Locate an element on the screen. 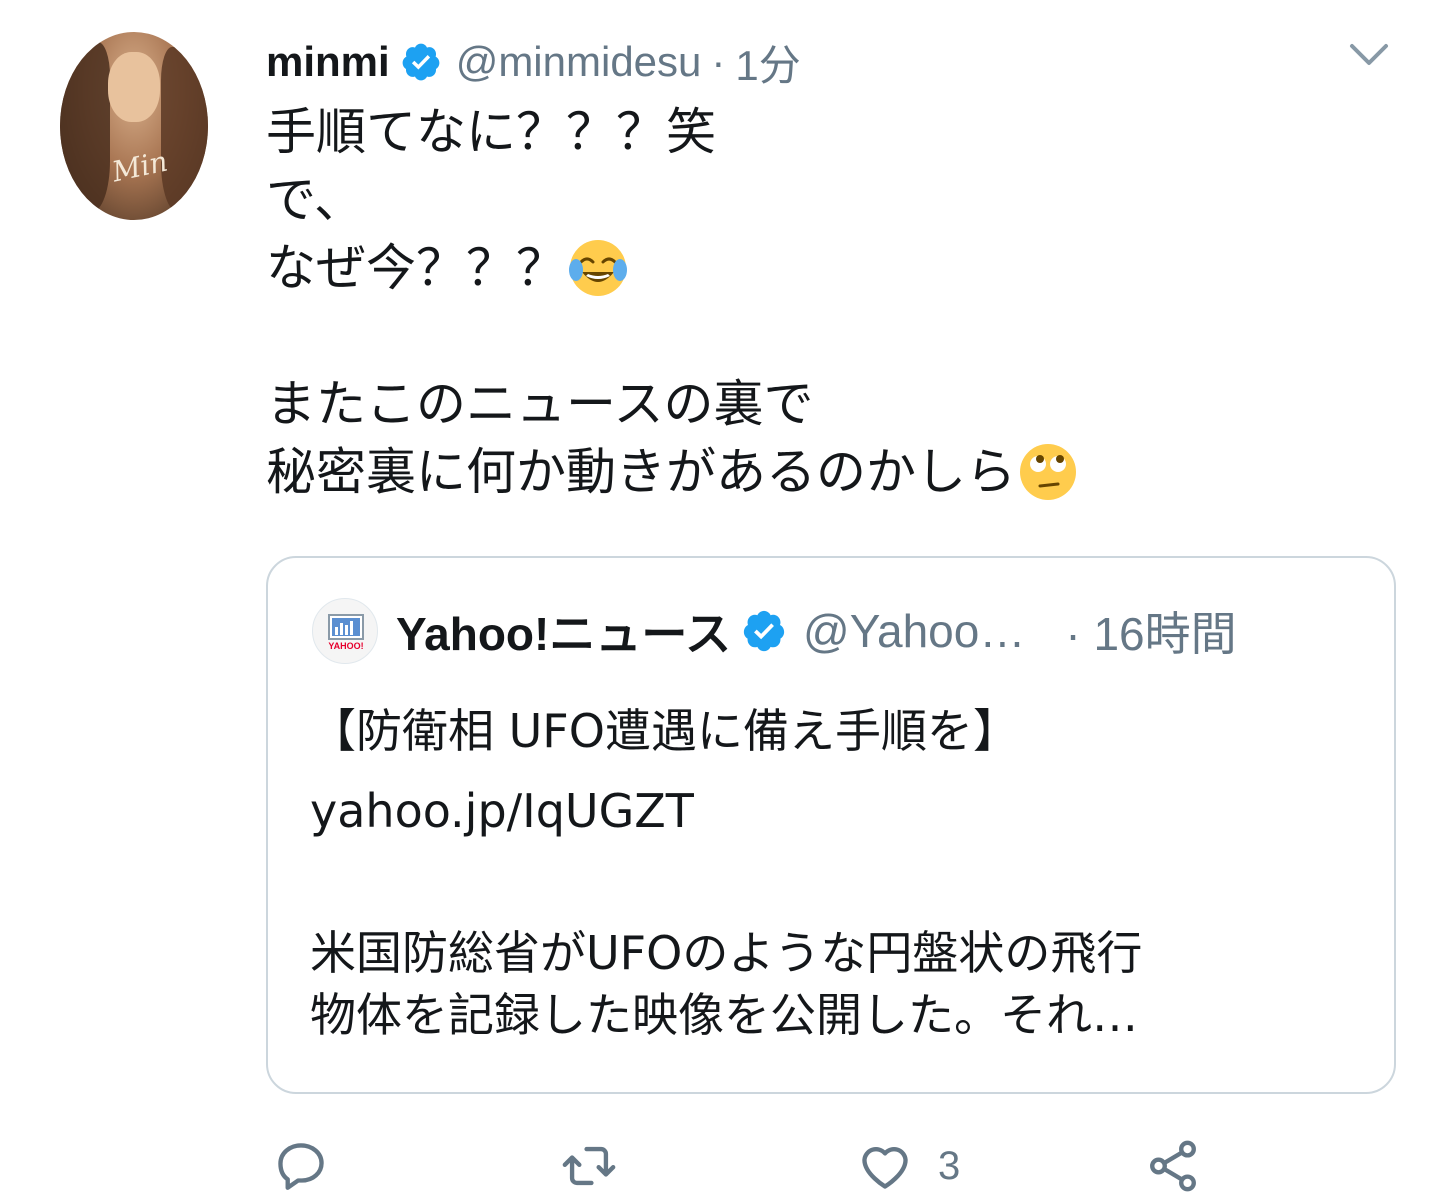 This screenshot has width=1439, height=1201. quoted-line-blank is located at coordinates (840, 882).